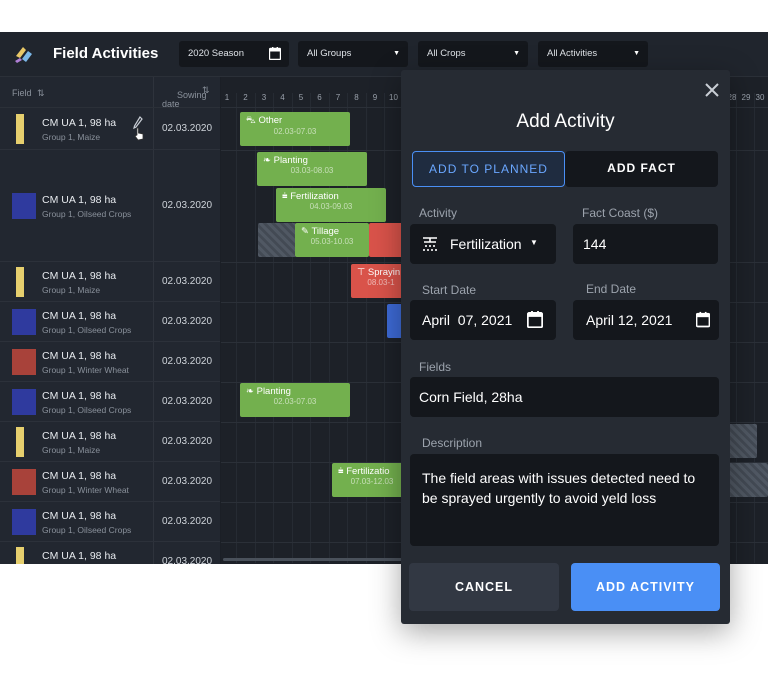  Describe the element at coordinates (356, 97) in the screenshot. I see `day-label: 8` at that location.